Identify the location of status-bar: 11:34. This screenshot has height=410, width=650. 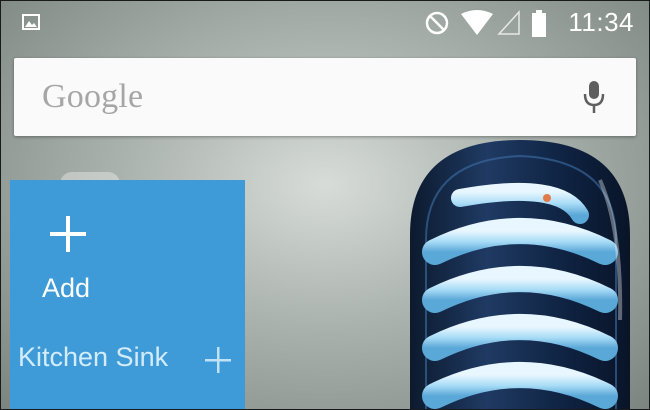
(325, 23).